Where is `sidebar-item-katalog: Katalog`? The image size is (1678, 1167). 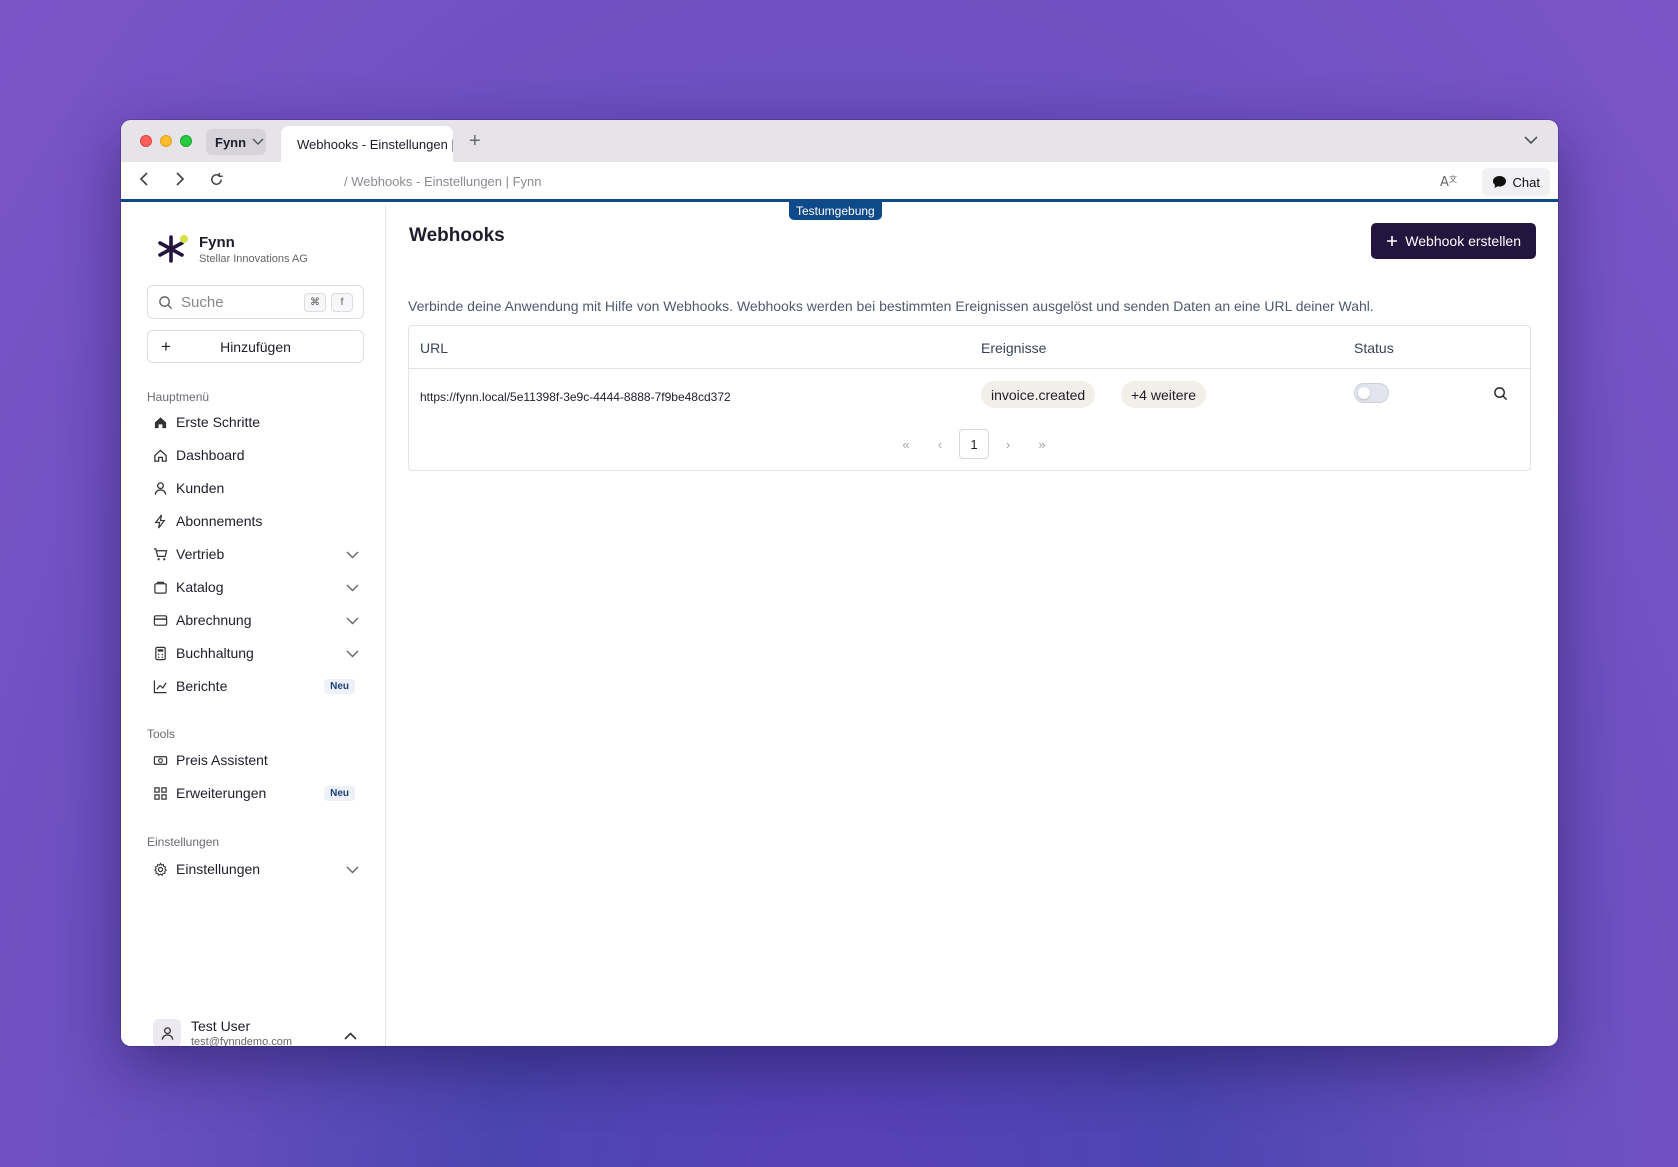
sidebar-item-katalog: Katalog is located at coordinates (256, 587).